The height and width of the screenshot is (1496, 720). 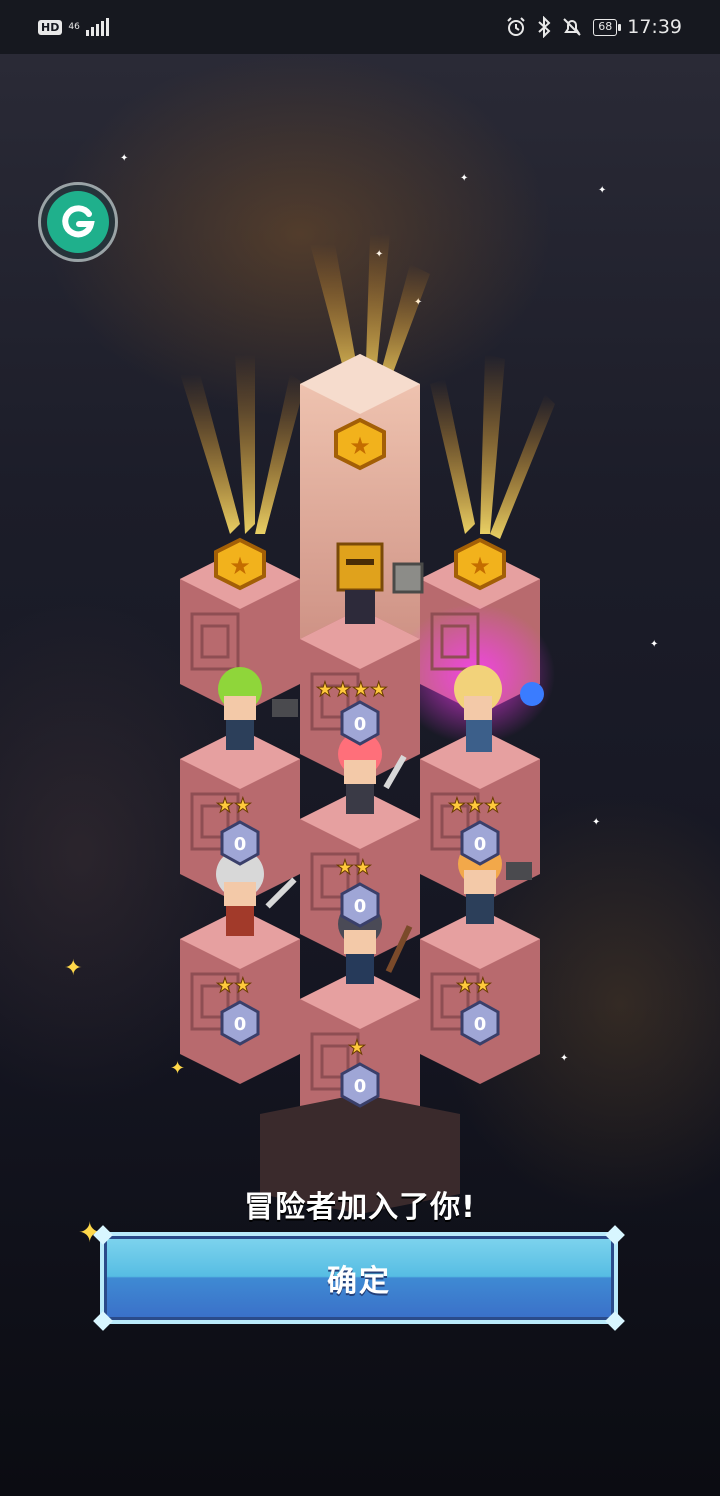 What do you see at coordinates (480, 1024) in the screenshot?
I see `level-text-5: 0` at bounding box center [480, 1024].